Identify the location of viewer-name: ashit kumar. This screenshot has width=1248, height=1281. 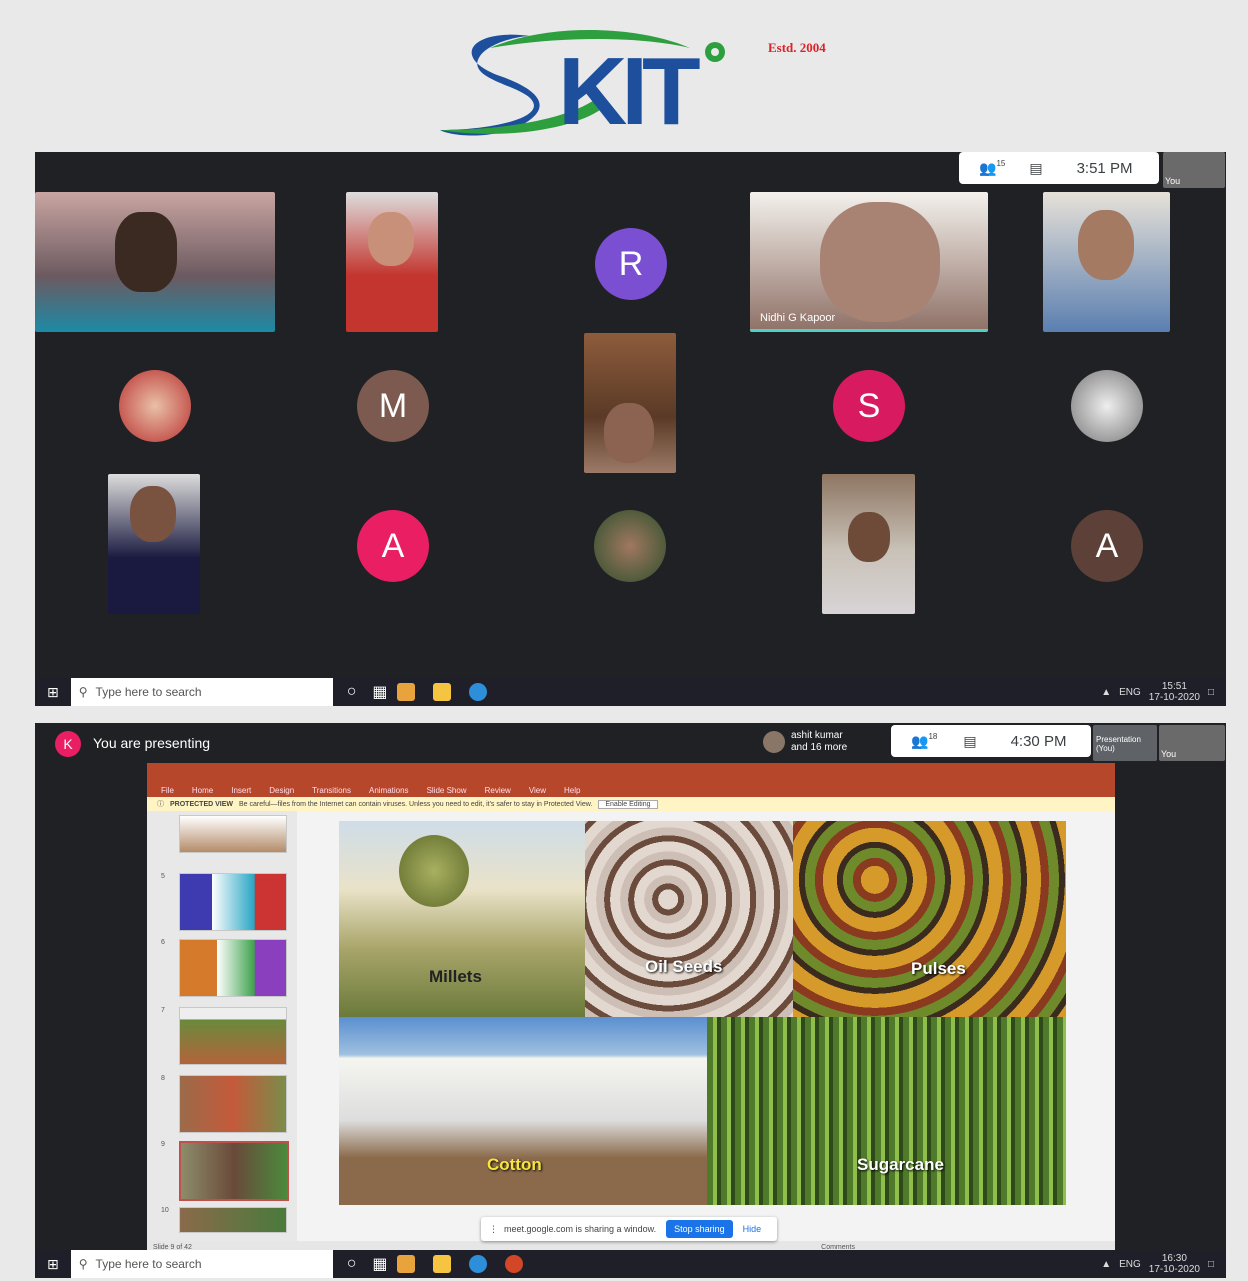
(817, 735).